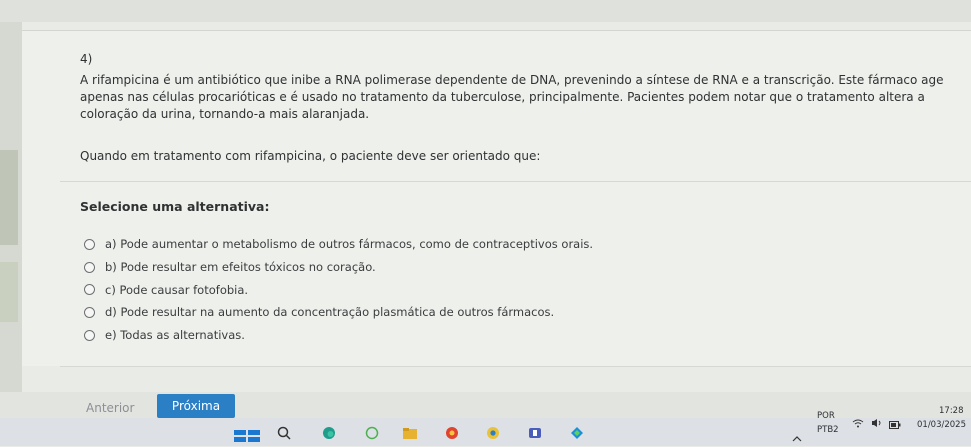 The width and height of the screenshot is (971, 447). Describe the element at coordinates (177, 289) in the screenshot. I see `option-label: c) Pode causar fotofobia.` at that location.